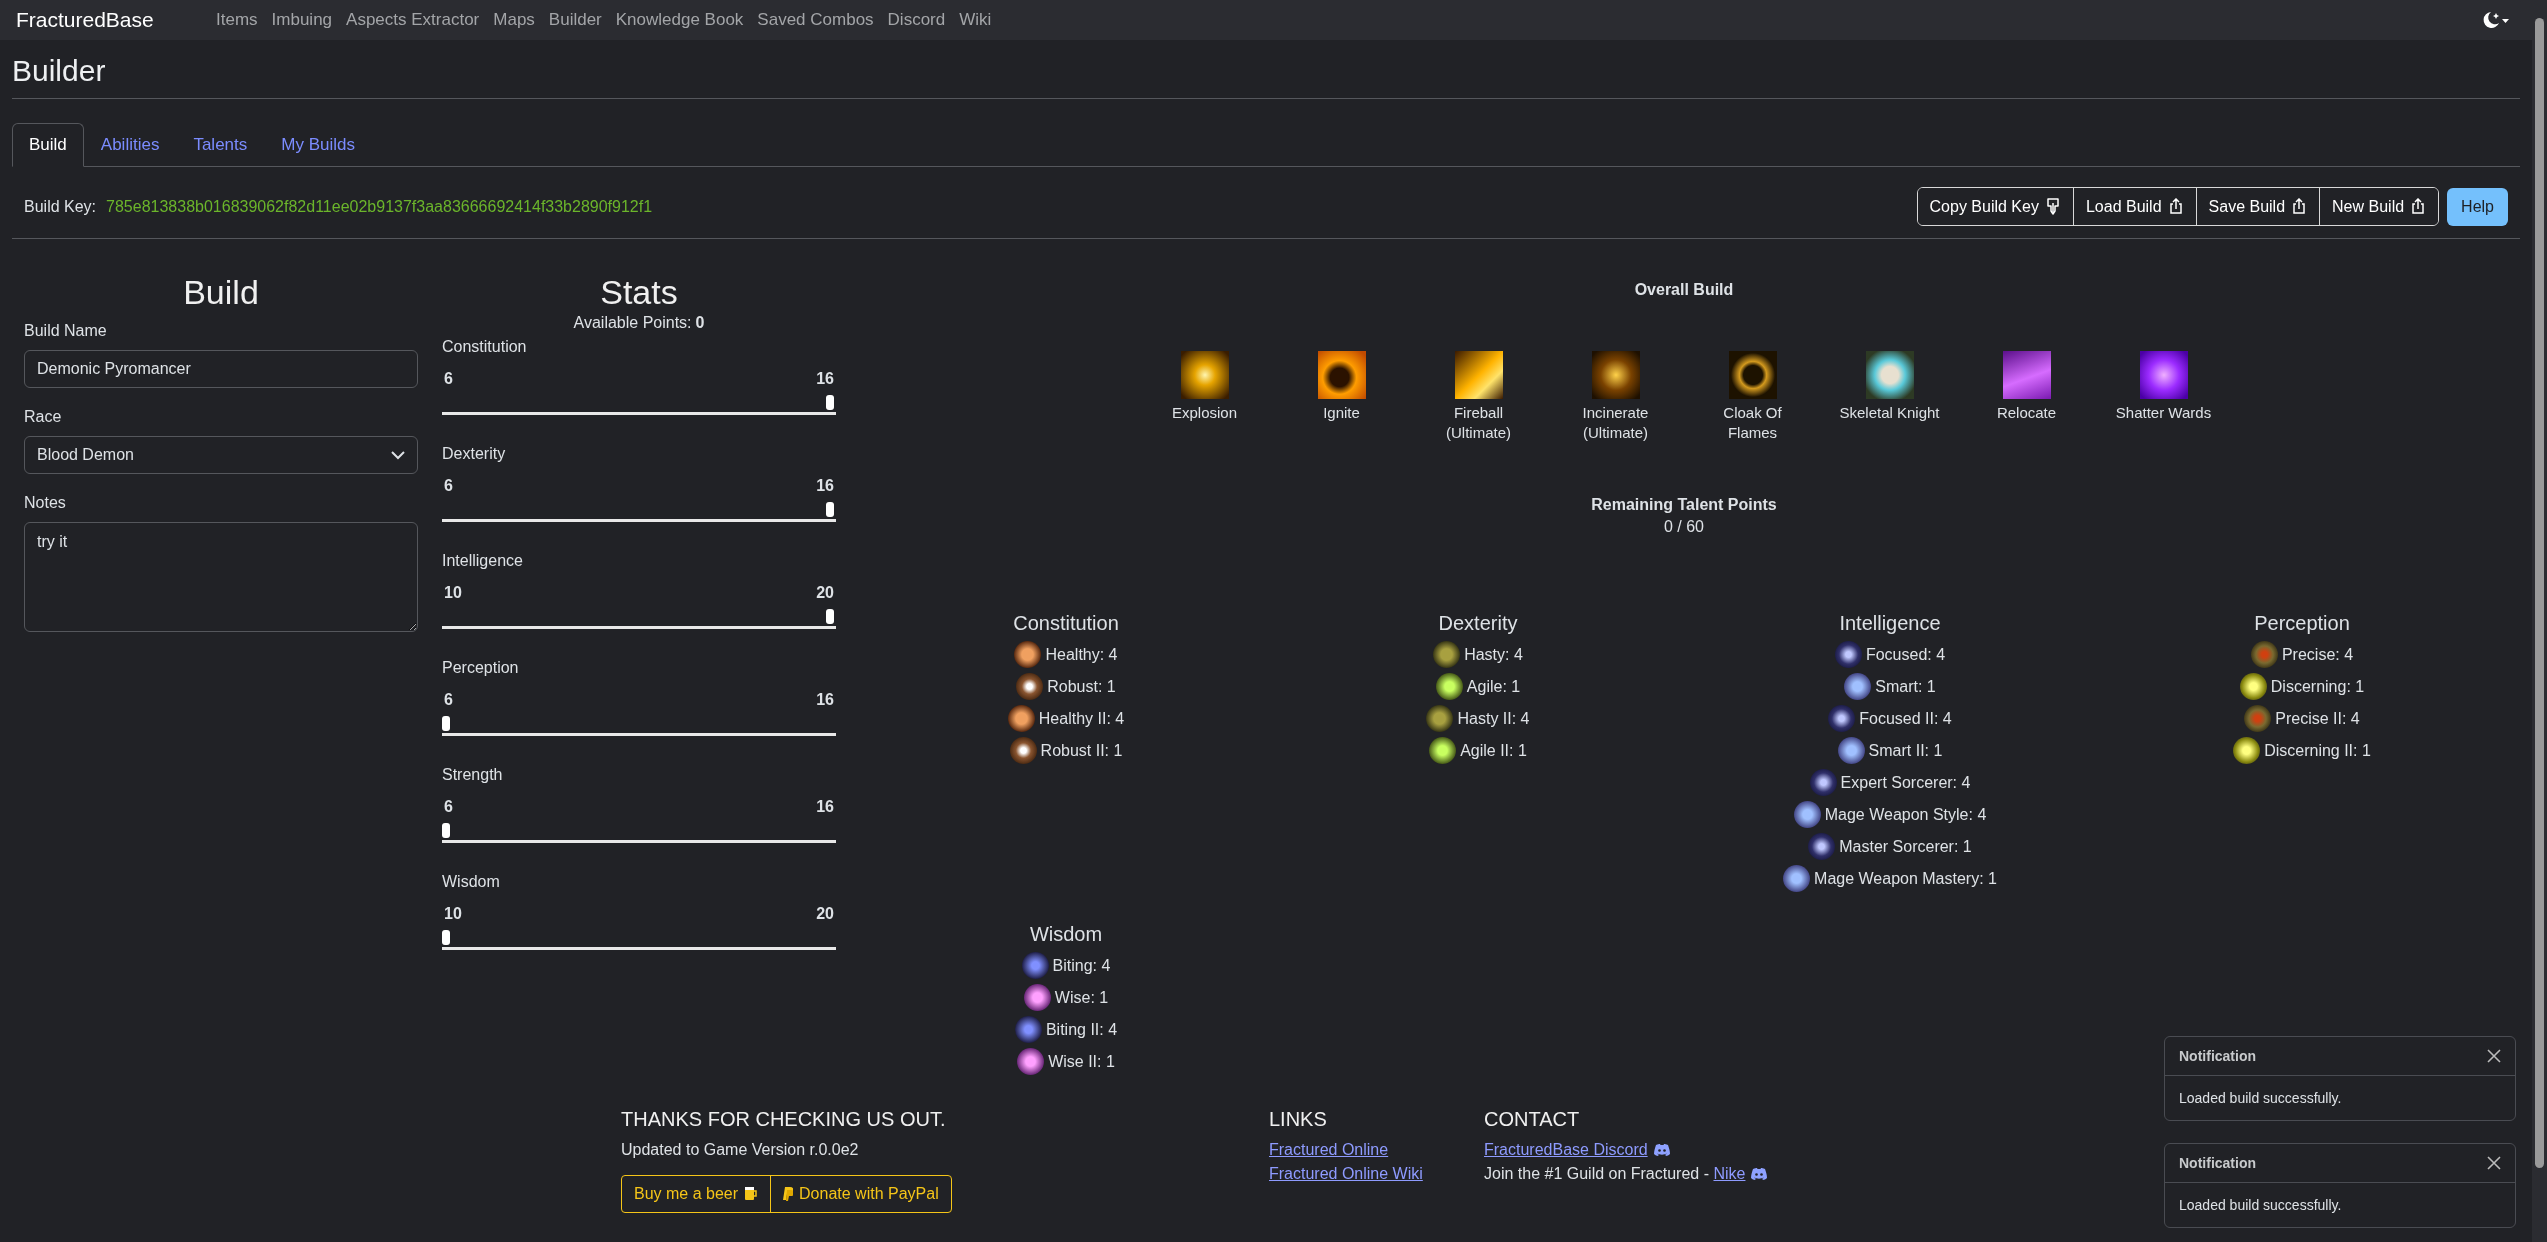 This screenshot has width=2547, height=1242. What do you see at coordinates (1615, 423) in the screenshot?
I see `ability-name: Incinerate (Ultimate)` at bounding box center [1615, 423].